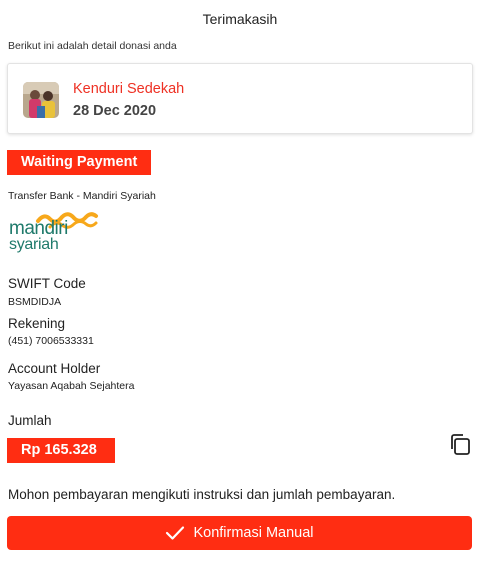  What do you see at coordinates (54, 368) in the screenshot?
I see `account-holder-label: Account Holder` at bounding box center [54, 368].